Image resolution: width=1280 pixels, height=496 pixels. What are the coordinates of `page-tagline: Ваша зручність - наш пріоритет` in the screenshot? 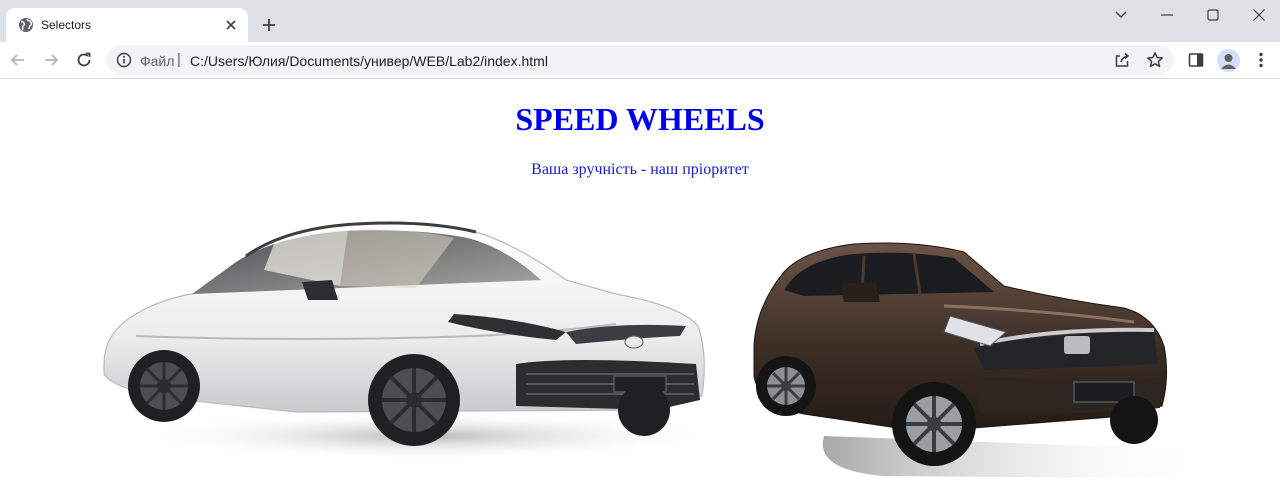 It's located at (640, 169).